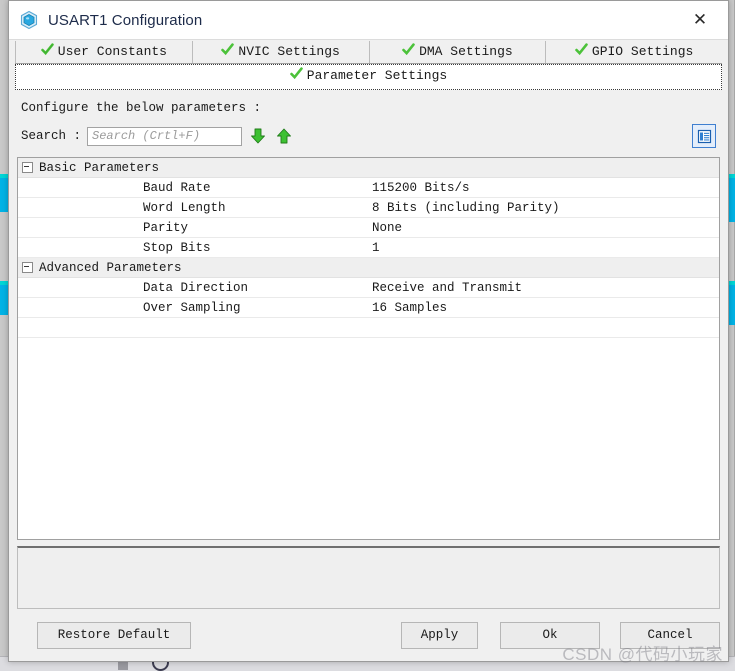 The image size is (735, 671). I want to click on table-row: Baud Rate 115200 Bits/s, so click(368, 187).